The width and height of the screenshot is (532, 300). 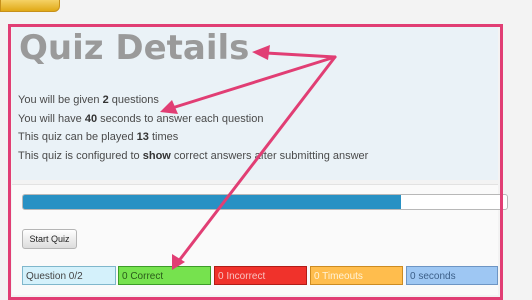 I want to click on start-quiz-button: Start Quiz, so click(x=49, y=239).